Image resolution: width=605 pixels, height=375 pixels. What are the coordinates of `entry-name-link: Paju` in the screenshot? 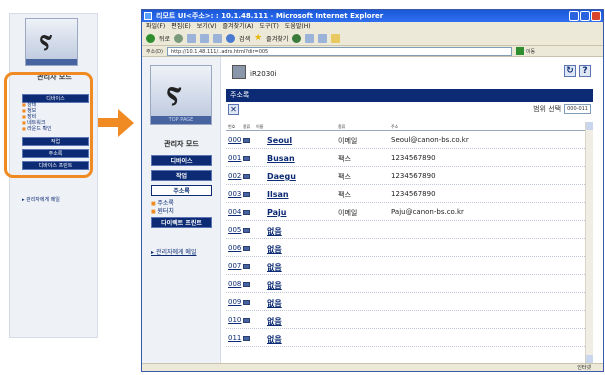 It's located at (276, 212).